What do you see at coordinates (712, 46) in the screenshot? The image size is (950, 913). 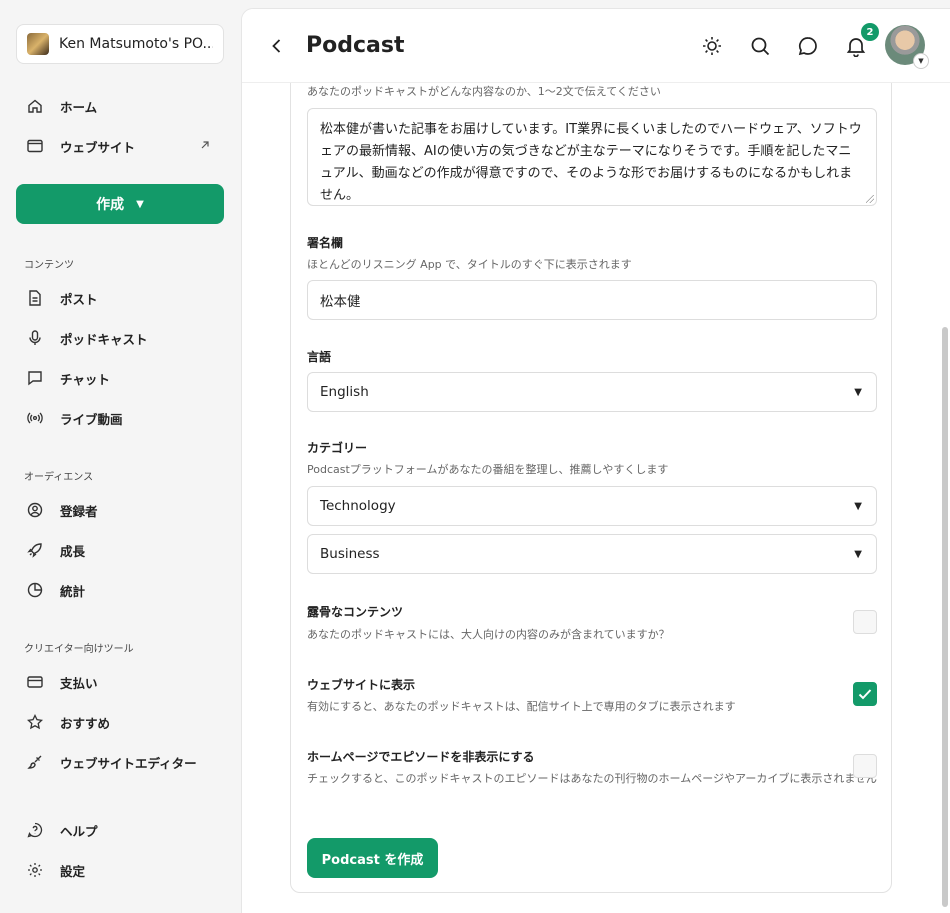 I see `theme-toggle-icon` at bounding box center [712, 46].